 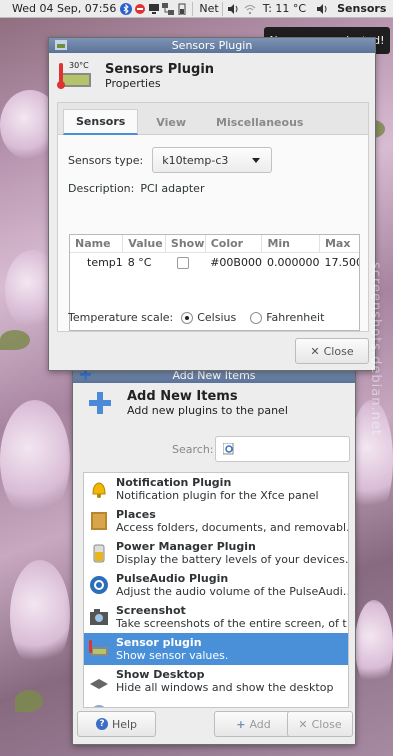 What do you see at coordinates (228, 449) in the screenshot?
I see `search-icon` at bounding box center [228, 449].